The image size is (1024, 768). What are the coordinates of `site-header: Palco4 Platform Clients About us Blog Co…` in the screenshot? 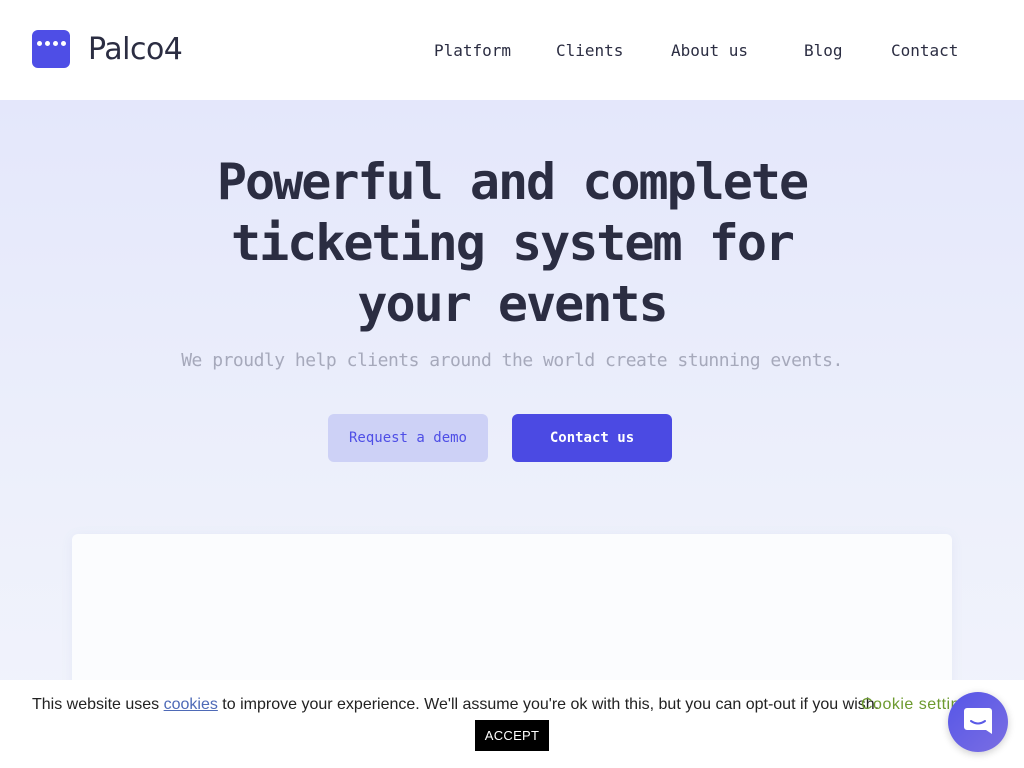 It's located at (512, 50).